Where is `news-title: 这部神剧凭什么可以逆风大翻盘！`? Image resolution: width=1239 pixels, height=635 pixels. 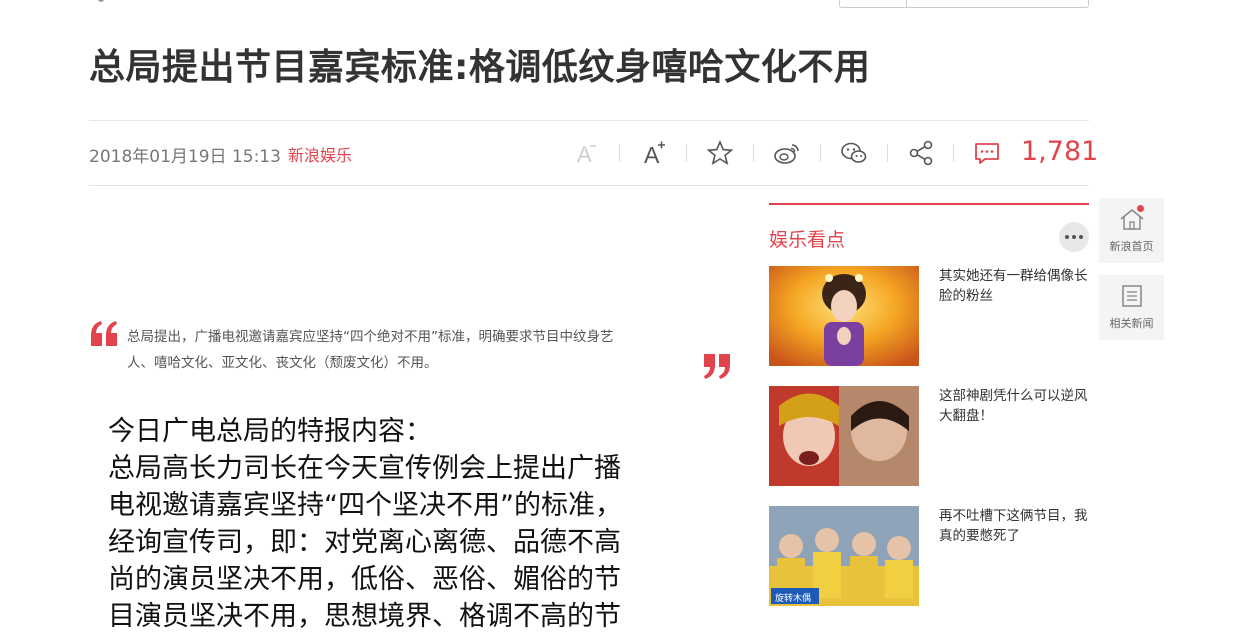 news-title: 这部神剧凭什么可以逆风大翻盘！ is located at coordinates (1013, 406).